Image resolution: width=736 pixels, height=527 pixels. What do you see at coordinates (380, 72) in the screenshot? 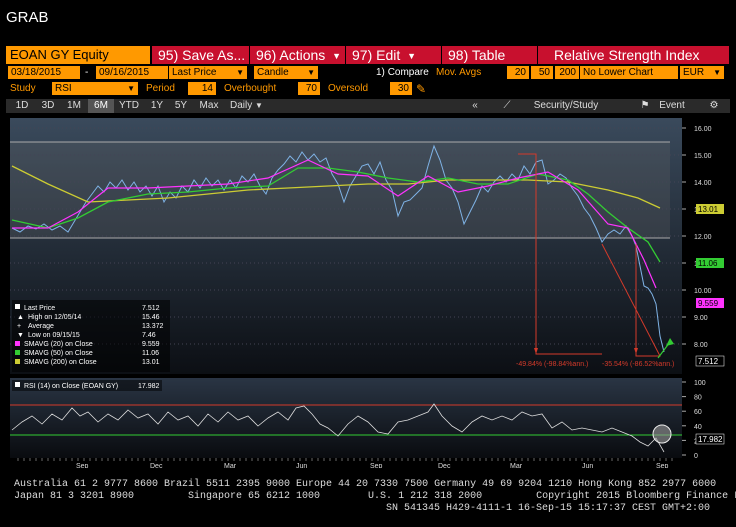
I see `compare-num: 1)` at bounding box center [380, 72].